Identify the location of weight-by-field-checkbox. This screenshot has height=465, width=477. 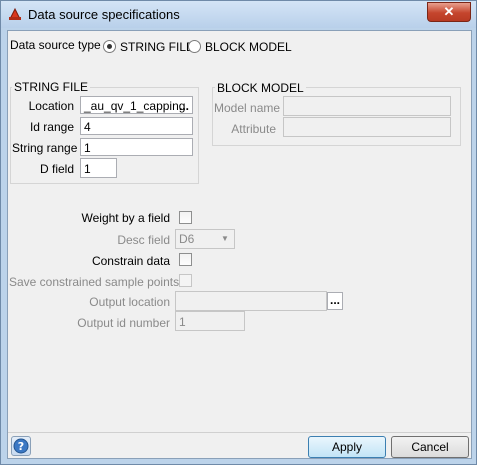
(185, 217).